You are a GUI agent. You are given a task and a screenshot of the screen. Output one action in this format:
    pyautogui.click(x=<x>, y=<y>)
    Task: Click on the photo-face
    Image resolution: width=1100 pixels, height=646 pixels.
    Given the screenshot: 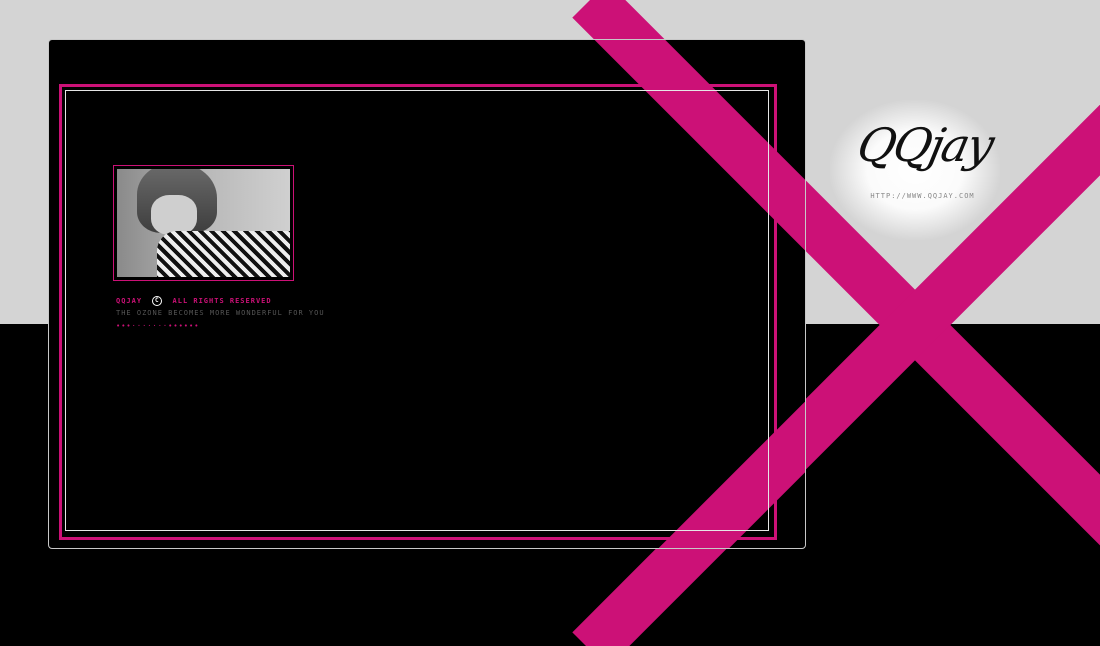 What is the action you would take?
    pyautogui.click(x=174, y=215)
    